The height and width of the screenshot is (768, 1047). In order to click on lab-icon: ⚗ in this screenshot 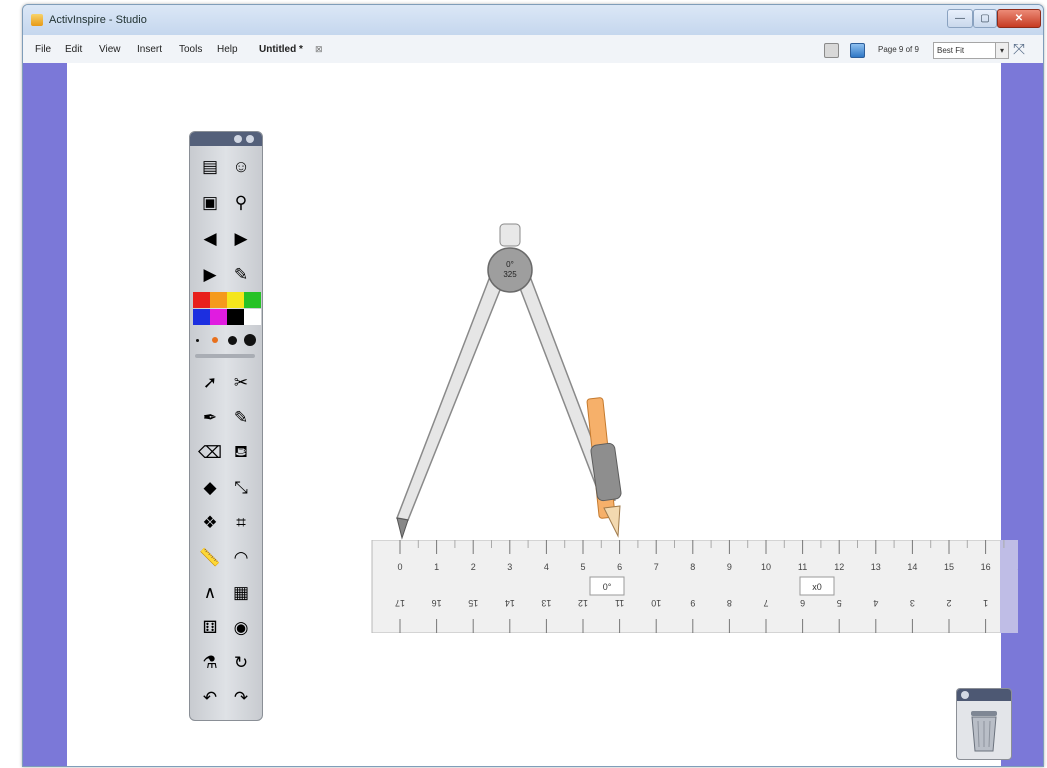, I will do `click(210, 663)`.